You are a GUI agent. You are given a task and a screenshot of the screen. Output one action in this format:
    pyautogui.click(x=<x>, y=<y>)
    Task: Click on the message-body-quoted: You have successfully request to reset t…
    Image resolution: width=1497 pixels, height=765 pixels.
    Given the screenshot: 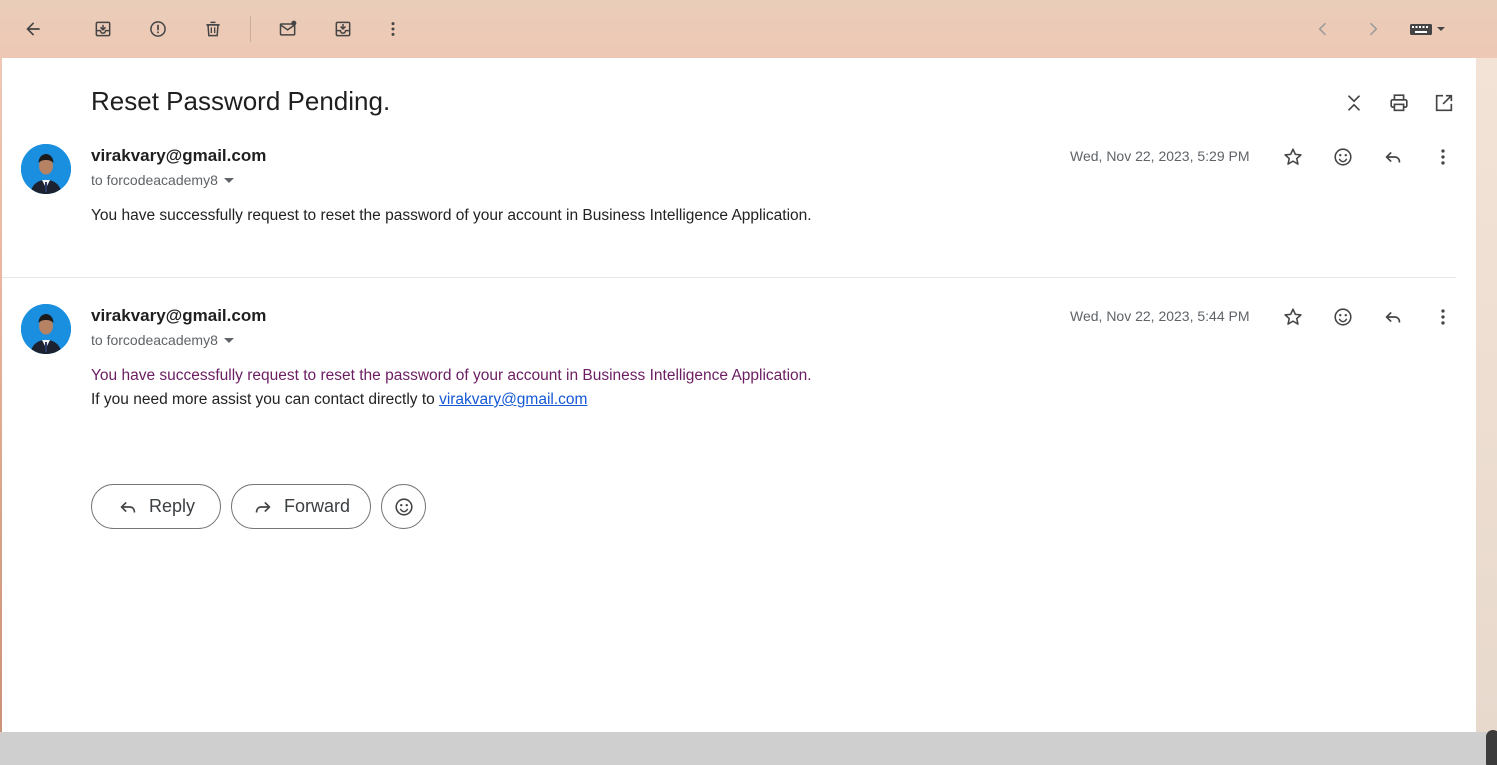 What is the action you would take?
    pyautogui.click(x=451, y=375)
    